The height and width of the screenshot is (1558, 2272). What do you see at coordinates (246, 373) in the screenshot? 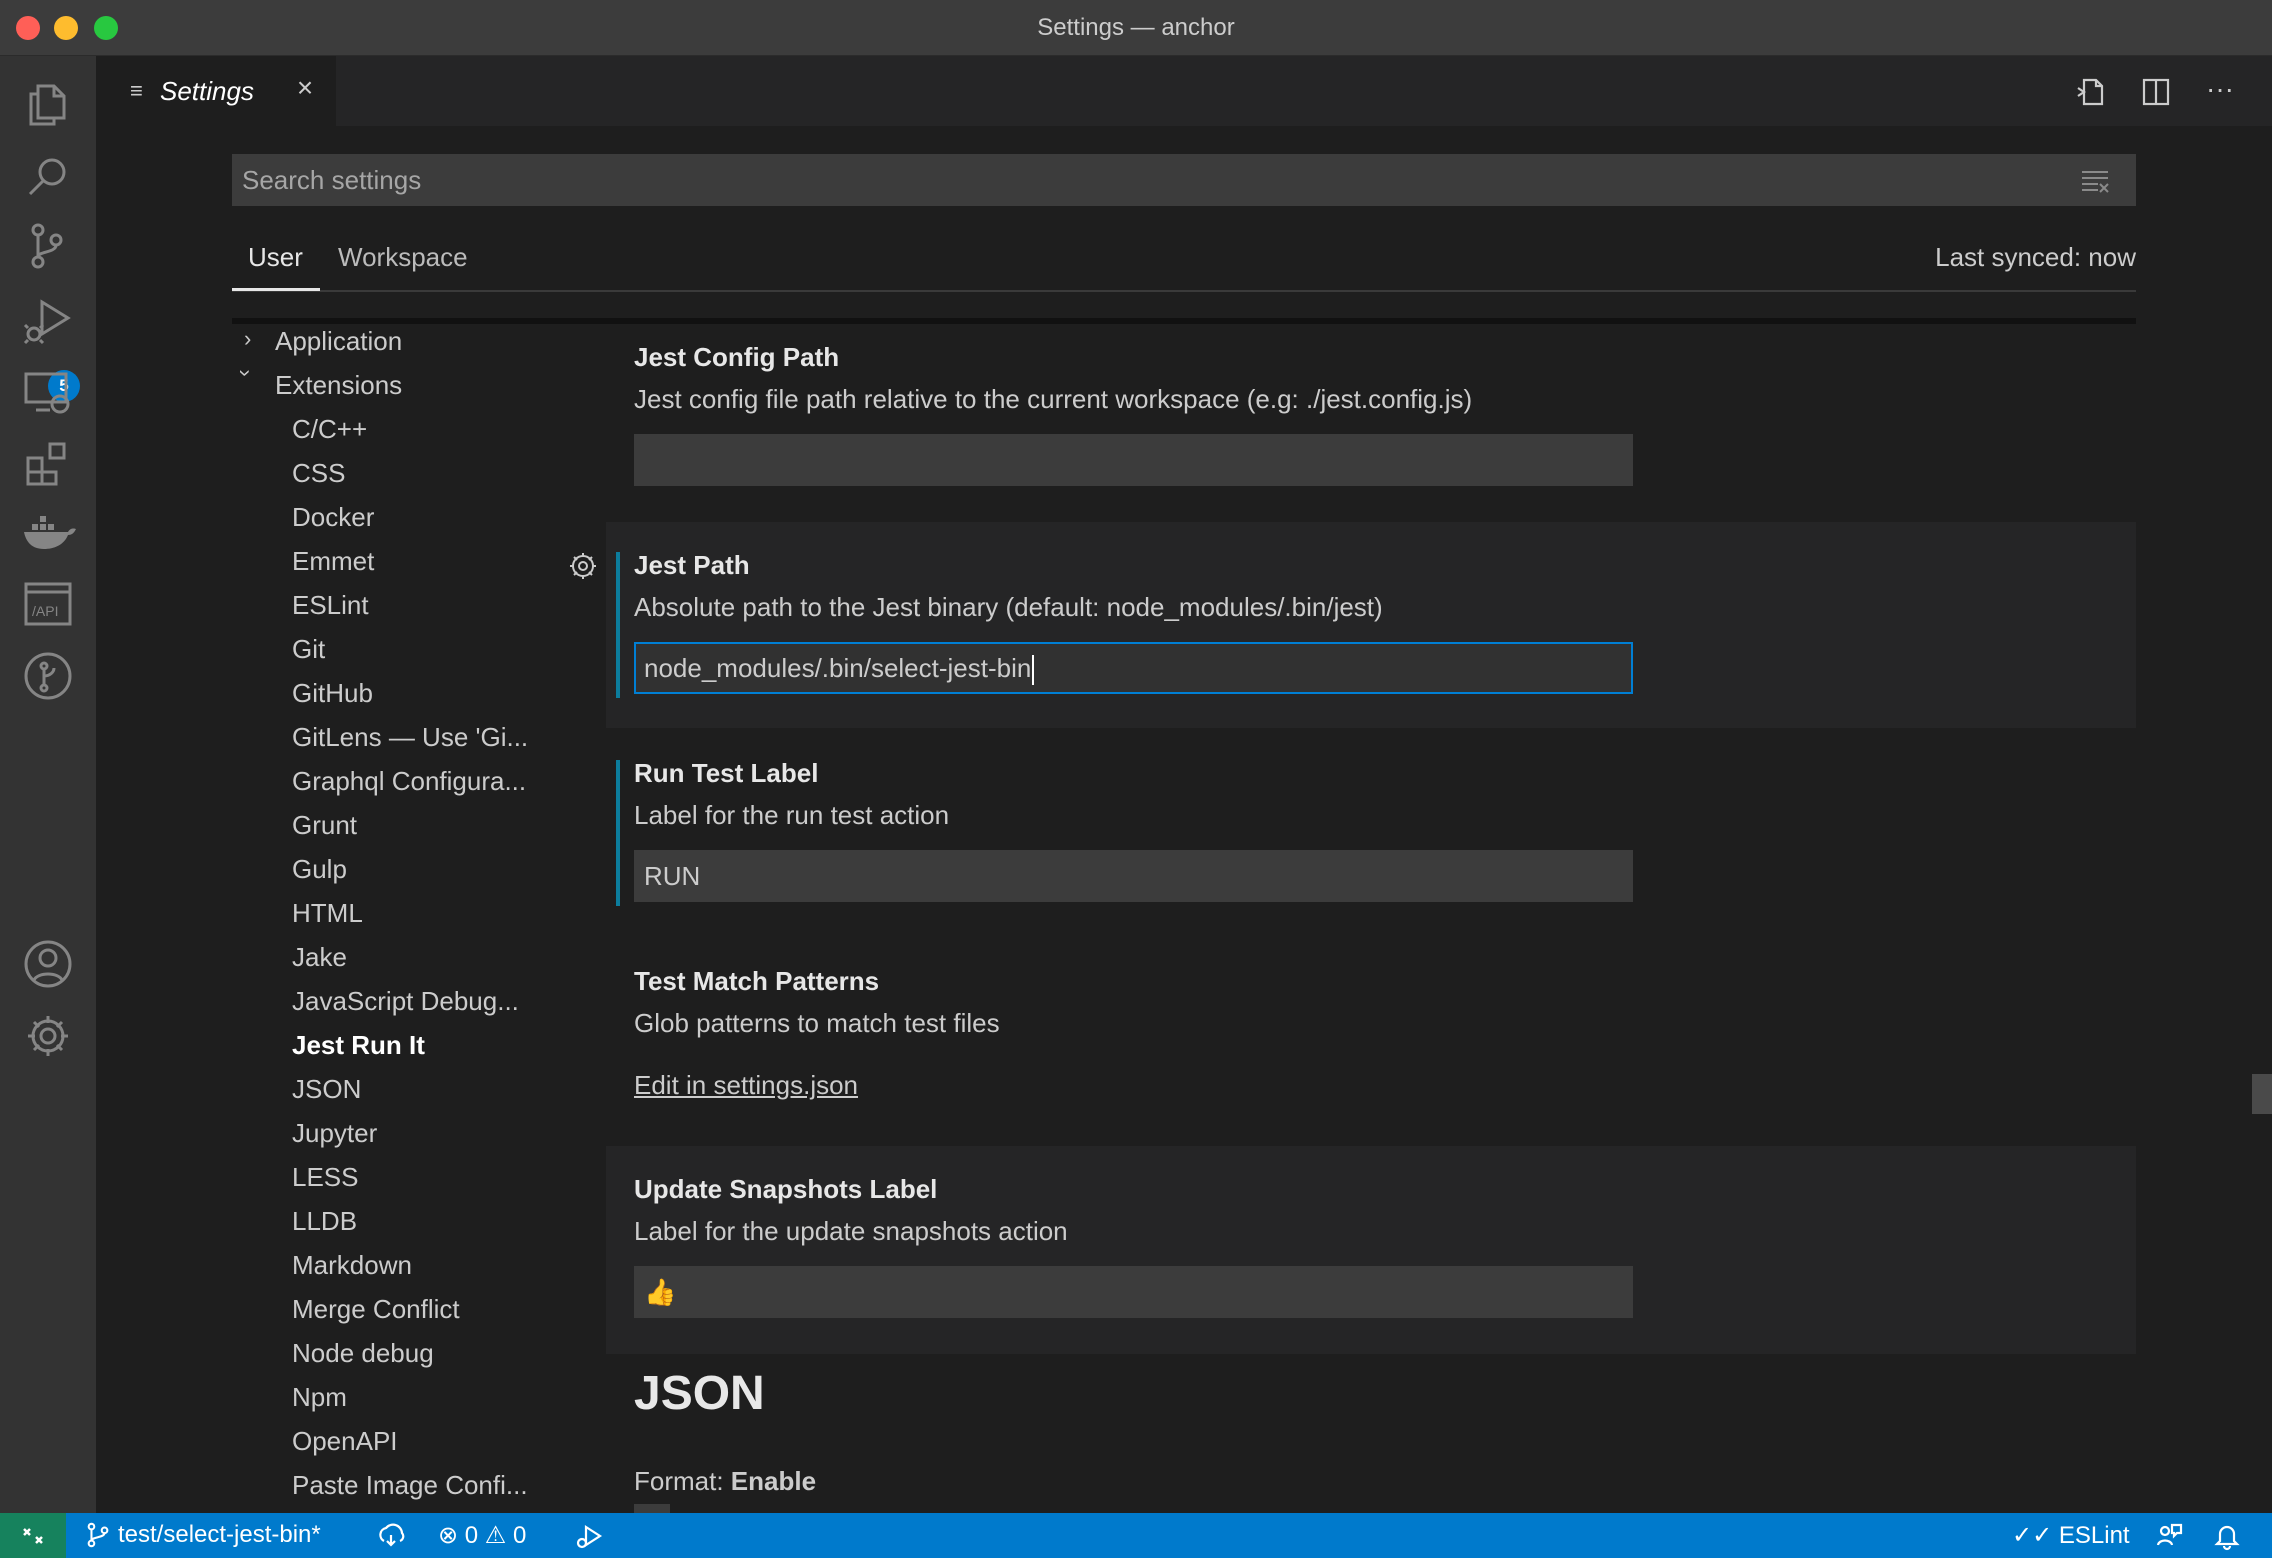
I see `chevron-down-icon: ›` at bounding box center [246, 373].